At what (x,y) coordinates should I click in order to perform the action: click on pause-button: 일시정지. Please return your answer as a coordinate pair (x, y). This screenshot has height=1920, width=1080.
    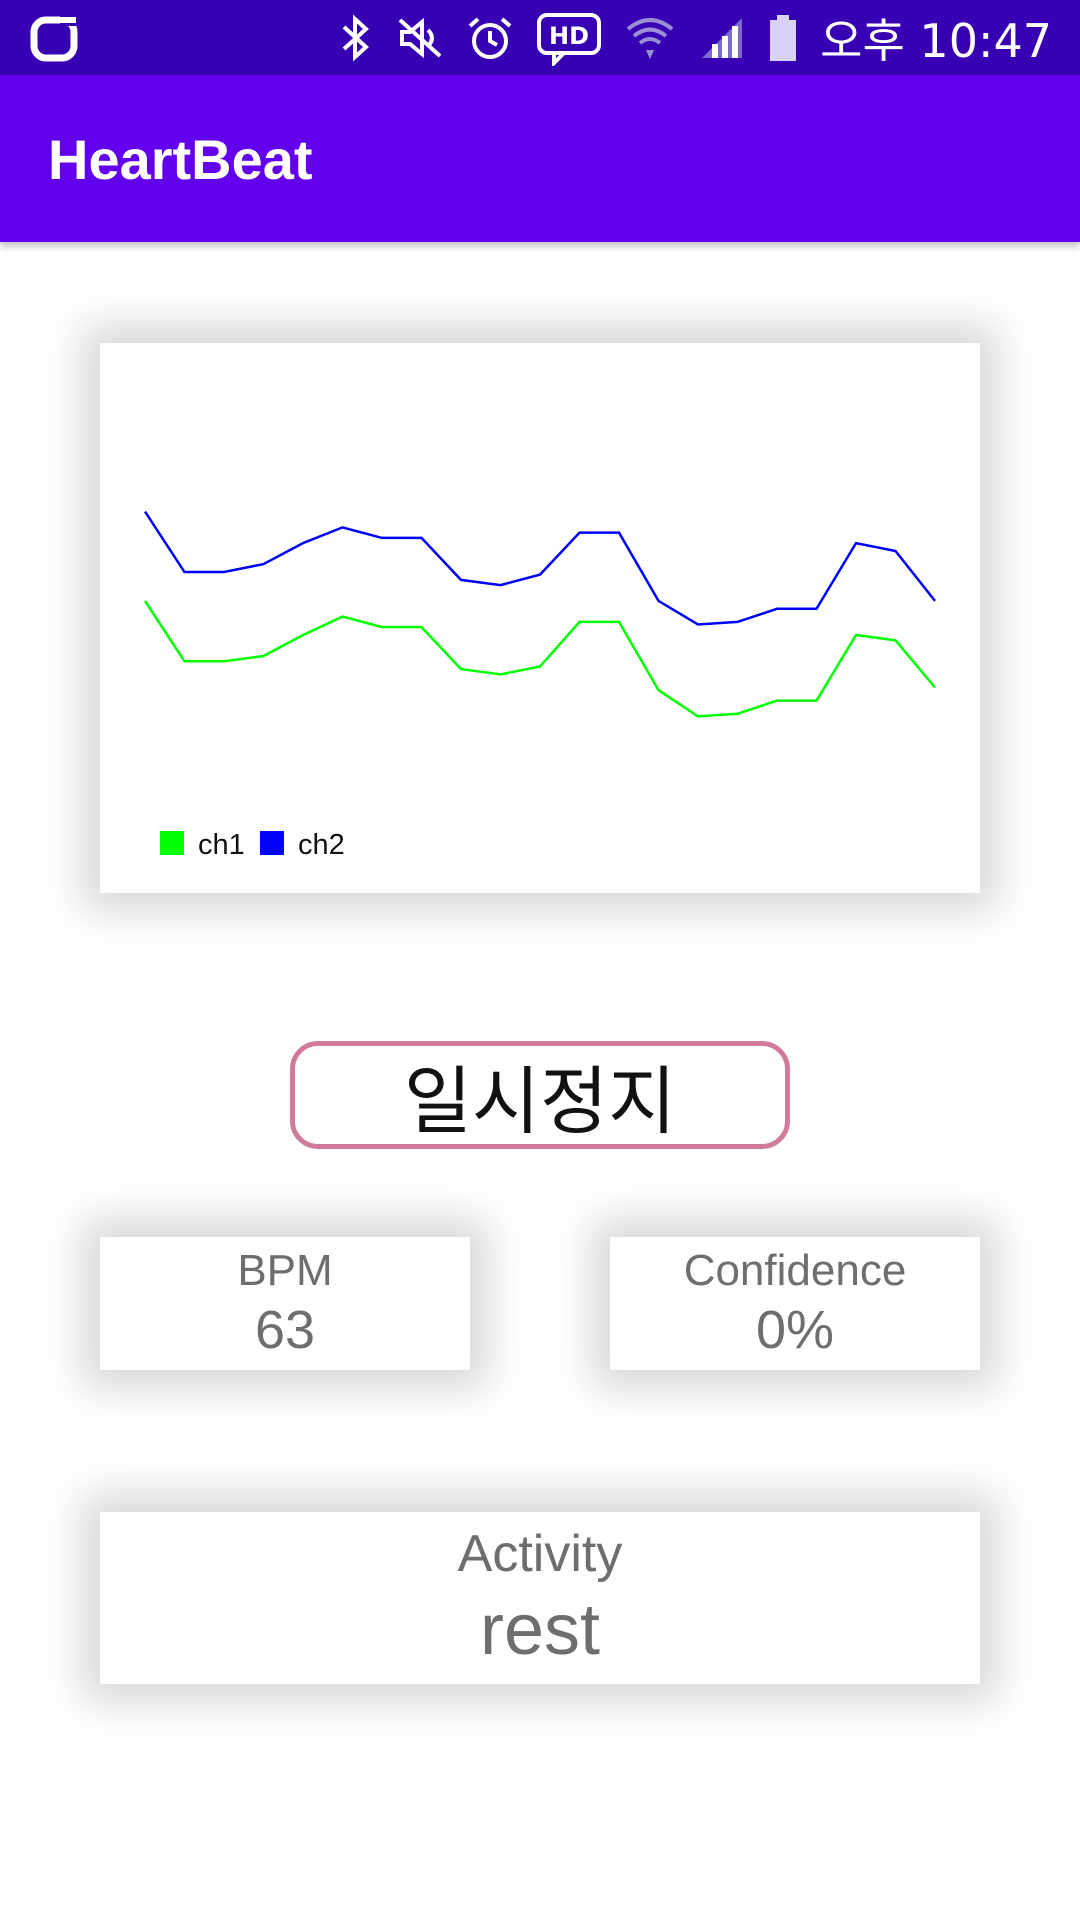
    Looking at the image, I should click on (540, 1095).